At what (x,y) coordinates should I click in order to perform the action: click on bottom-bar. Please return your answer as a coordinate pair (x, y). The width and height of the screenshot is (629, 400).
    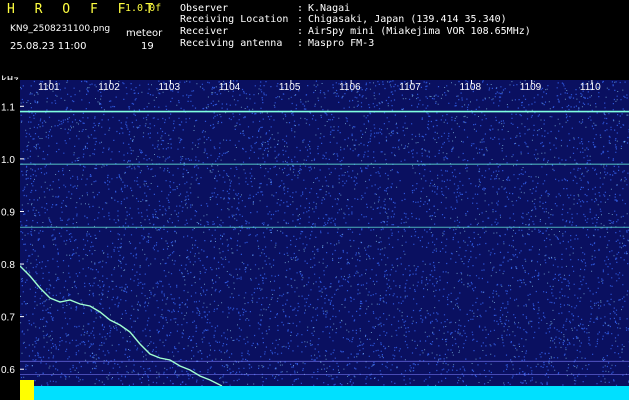
    Looking at the image, I should click on (324, 393).